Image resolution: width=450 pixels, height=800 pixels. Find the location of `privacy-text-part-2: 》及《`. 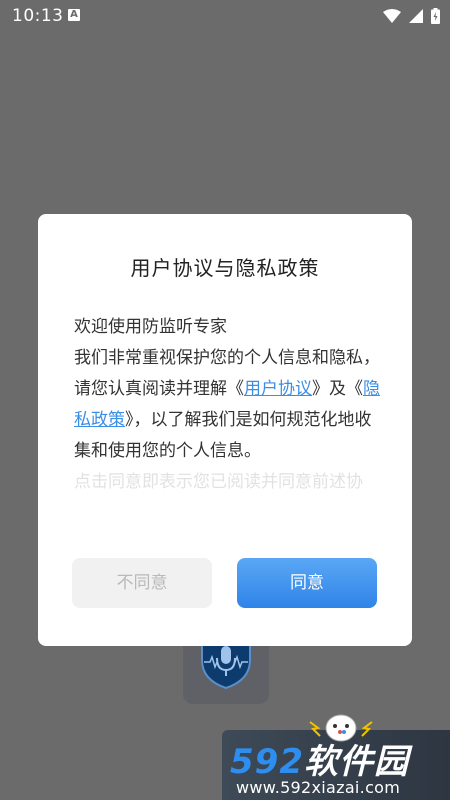

privacy-text-part-2: 》及《 is located at coordinates (337, 389).